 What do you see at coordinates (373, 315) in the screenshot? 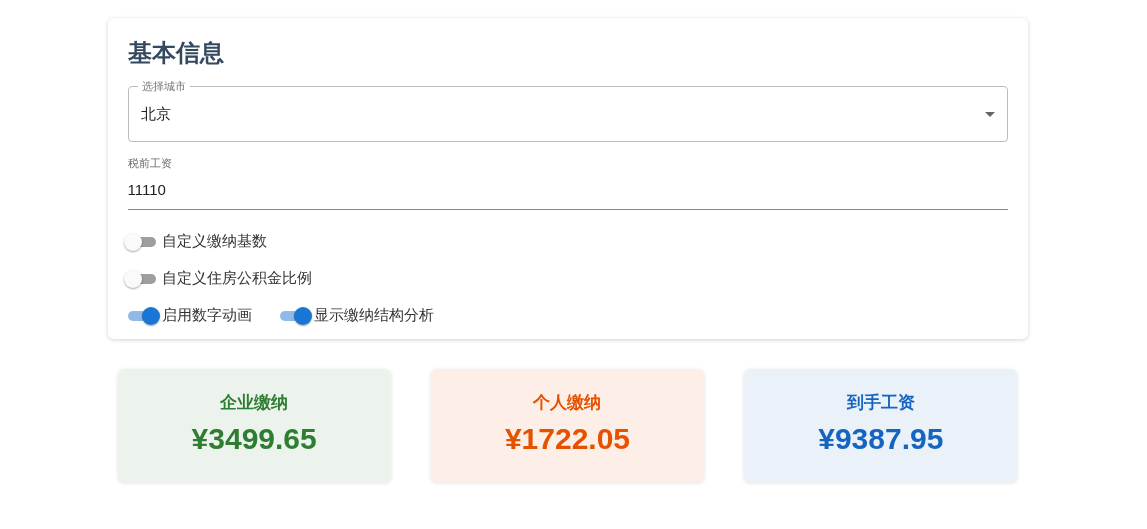
I see `switch-label: 显示缴纳结构分析` at bounding box center [373, 315].